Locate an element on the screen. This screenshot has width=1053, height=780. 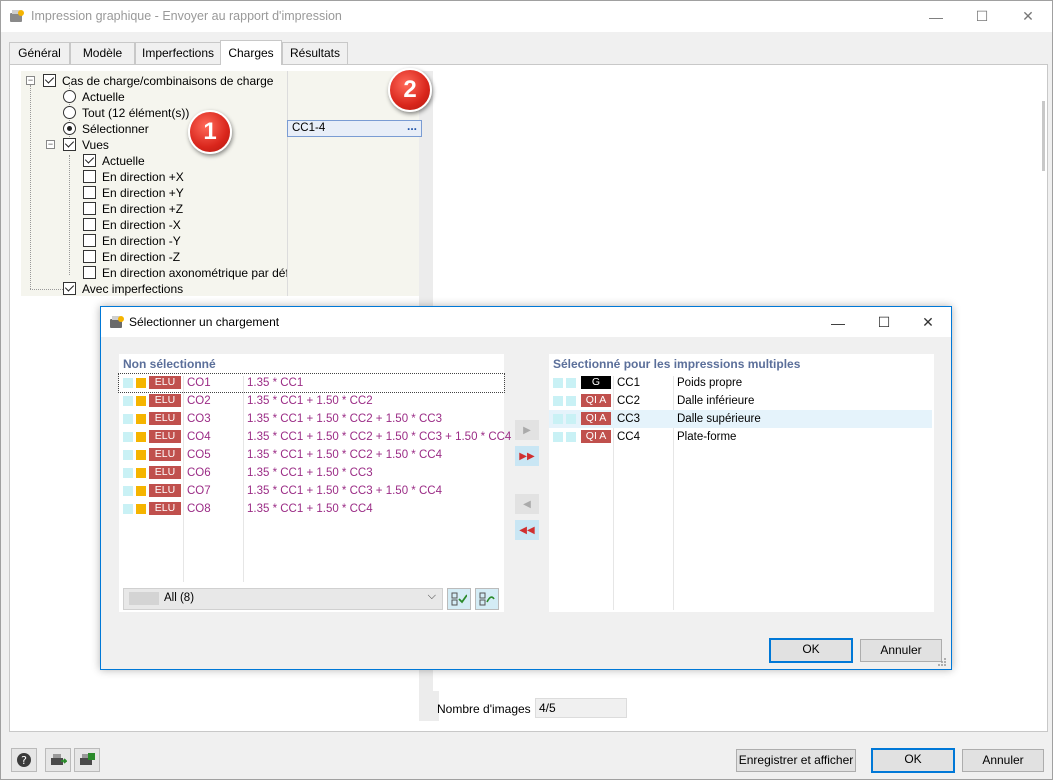
loadcase-id: CC3 is located at coordinates (629, 419).